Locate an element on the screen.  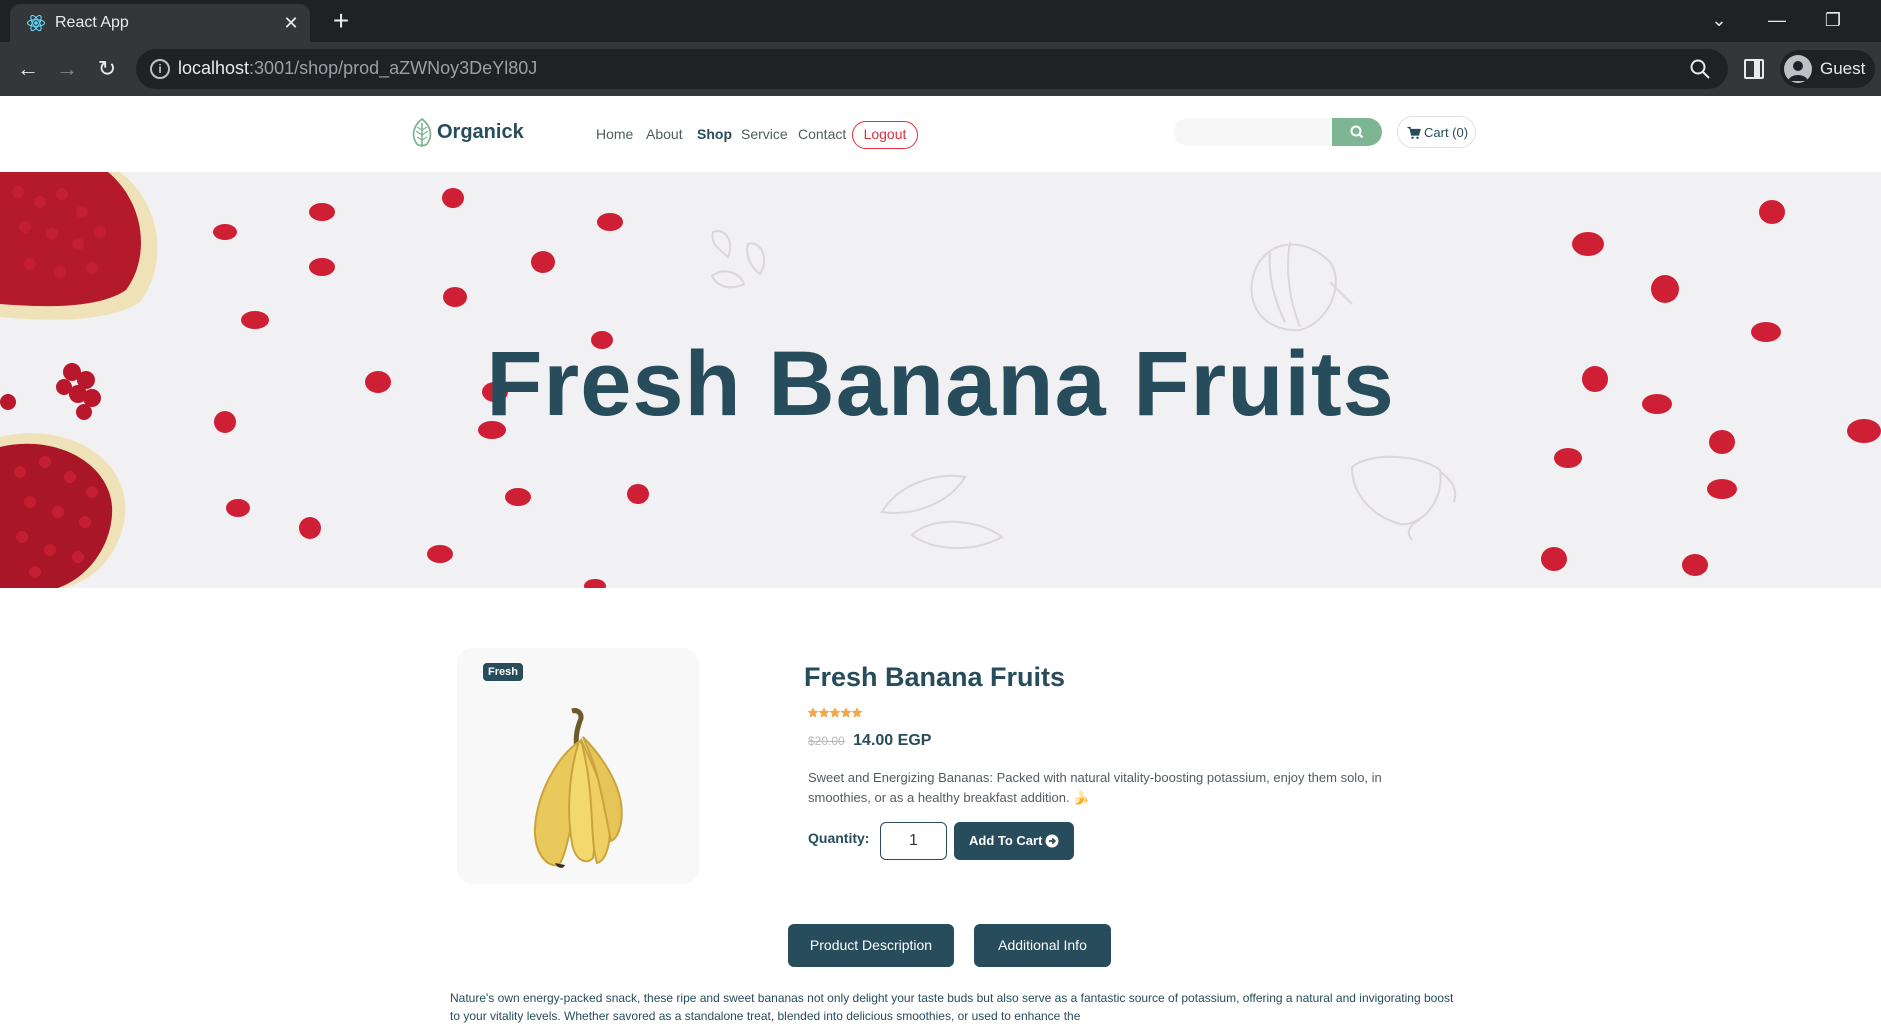
cart-button: Cart (0) is located at coordinates (1436, 132).